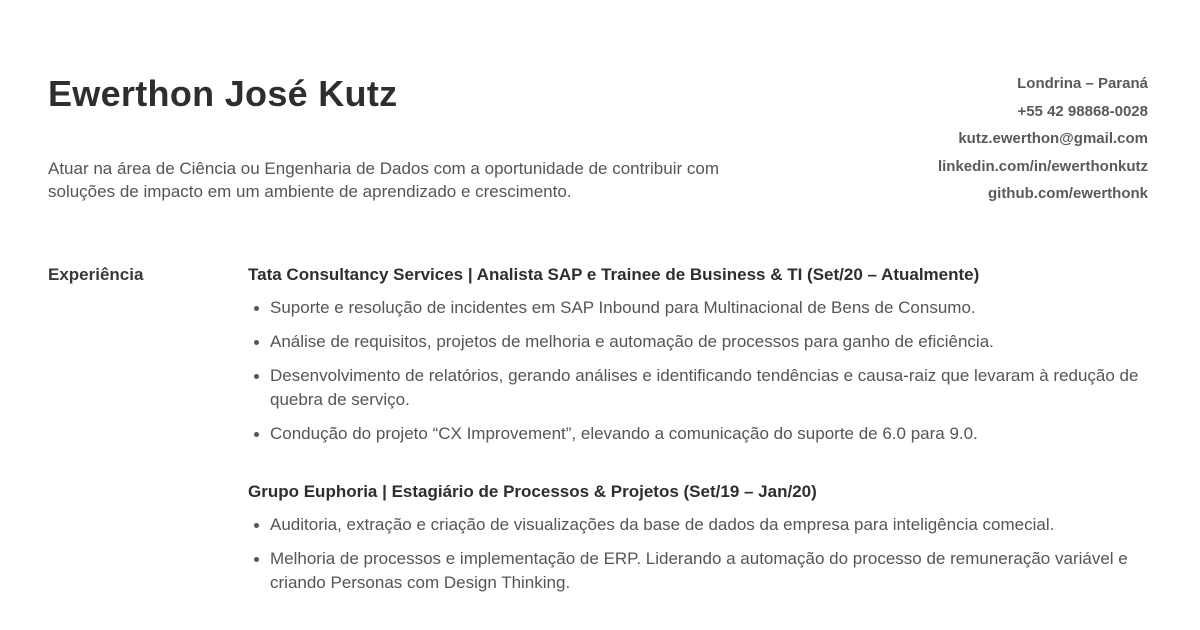  I want to click on contact-phone: +55 42 98868-0028, so click(1082, 111).